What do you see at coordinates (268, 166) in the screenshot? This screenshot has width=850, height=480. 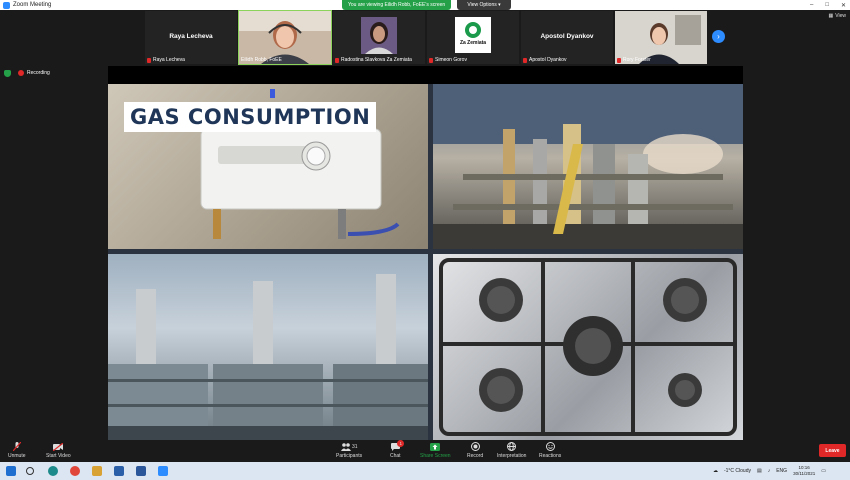 I see `slide-image-gas-heater: GAS CONSUMPTION` at bounding box center [268, 166].